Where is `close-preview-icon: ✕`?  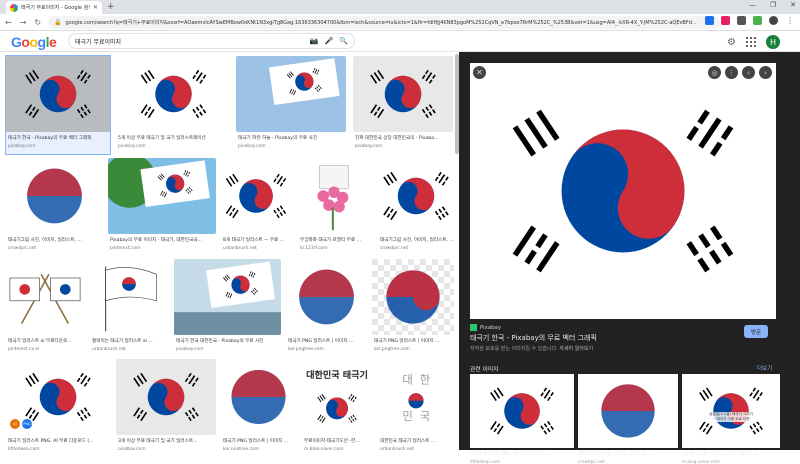
close-preview-icon: ✕ is located at coordinates (479, 72).